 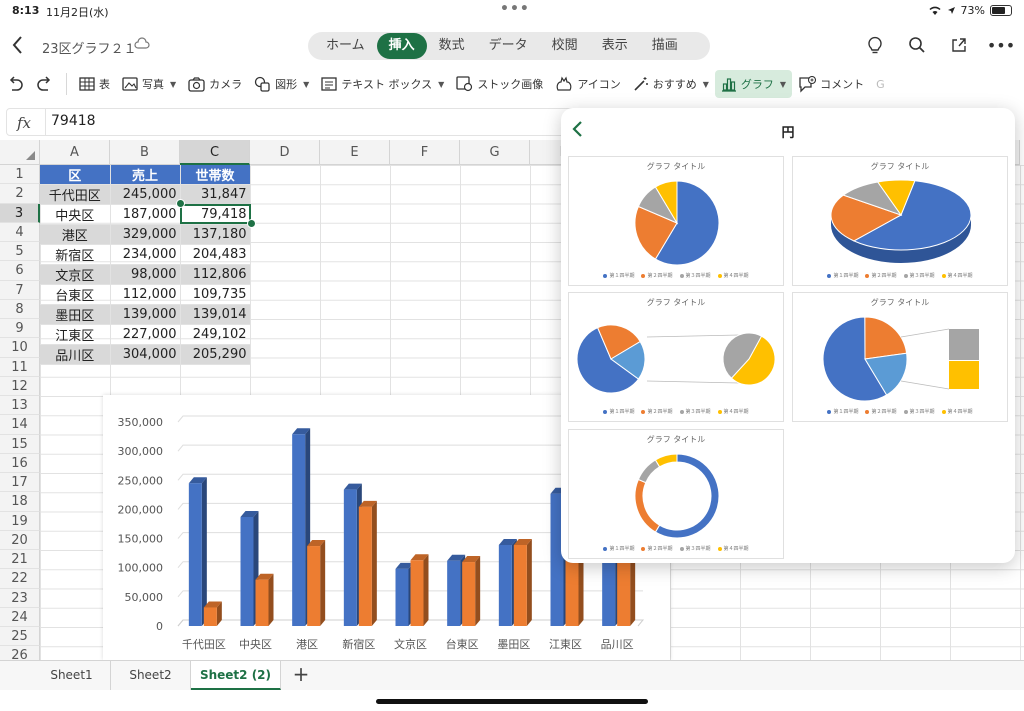 I want to click on chart-thumbnail-bar-of-pie: グラフ タイトル 第１四半期 第２四半期 第３四半期 第４四半期, so click(x=900, y=357).